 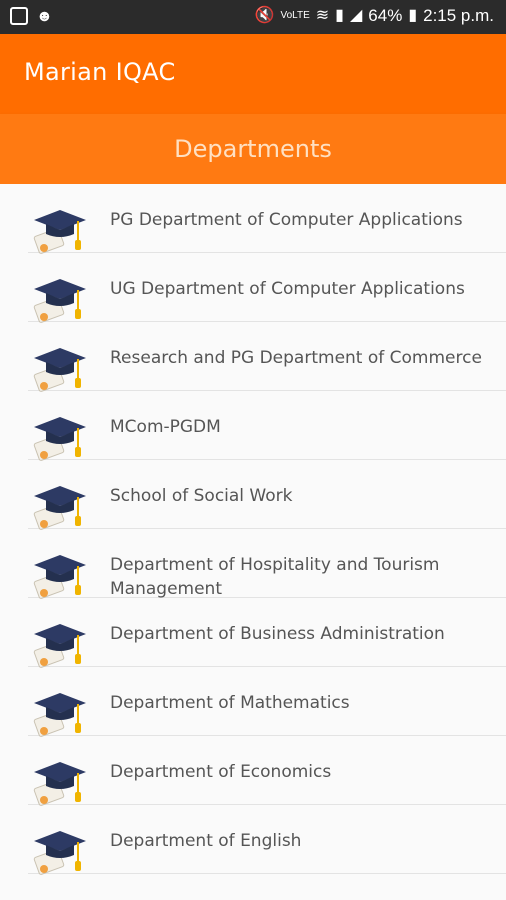 What do you see at coordinates (221, 772) in the screenshot?
I see `department-label: Department of Economics` at bounding box center [221, 772].